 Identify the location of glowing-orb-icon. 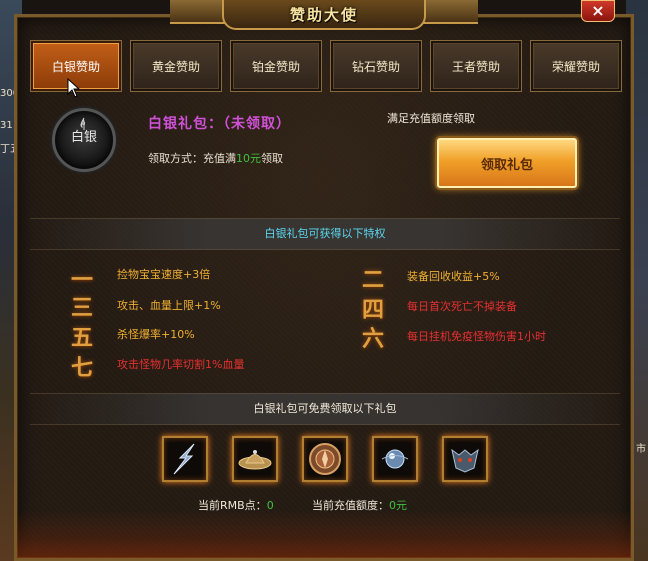
(395, 459).